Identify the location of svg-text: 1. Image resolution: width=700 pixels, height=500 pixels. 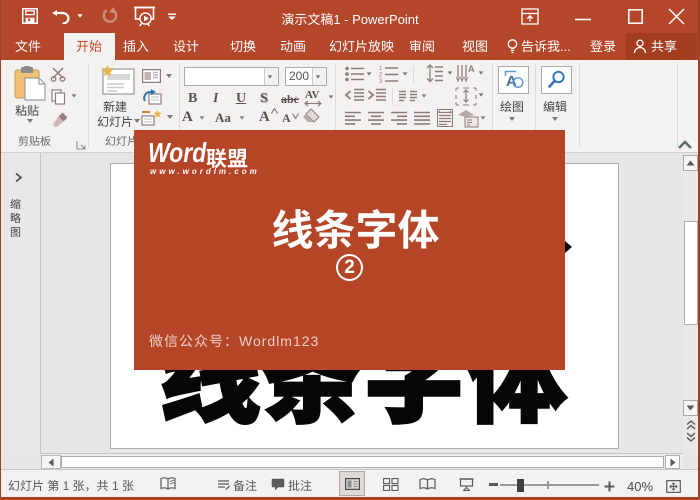
(381, 69).